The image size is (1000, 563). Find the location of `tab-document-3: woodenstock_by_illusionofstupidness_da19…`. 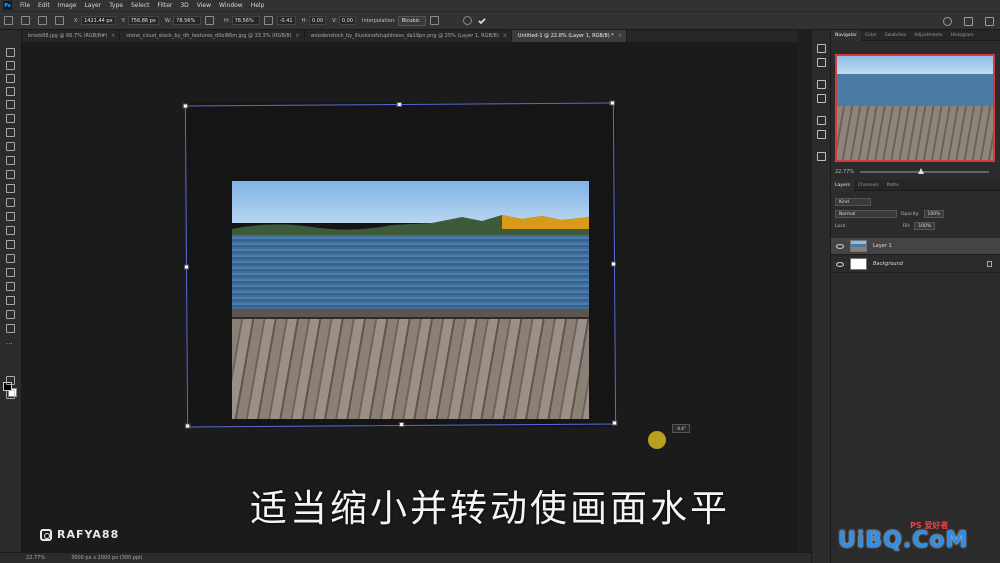

tab-document-3: woodenstock_by_illusionofstupidness_da19… is located at coordinates (408, 36).